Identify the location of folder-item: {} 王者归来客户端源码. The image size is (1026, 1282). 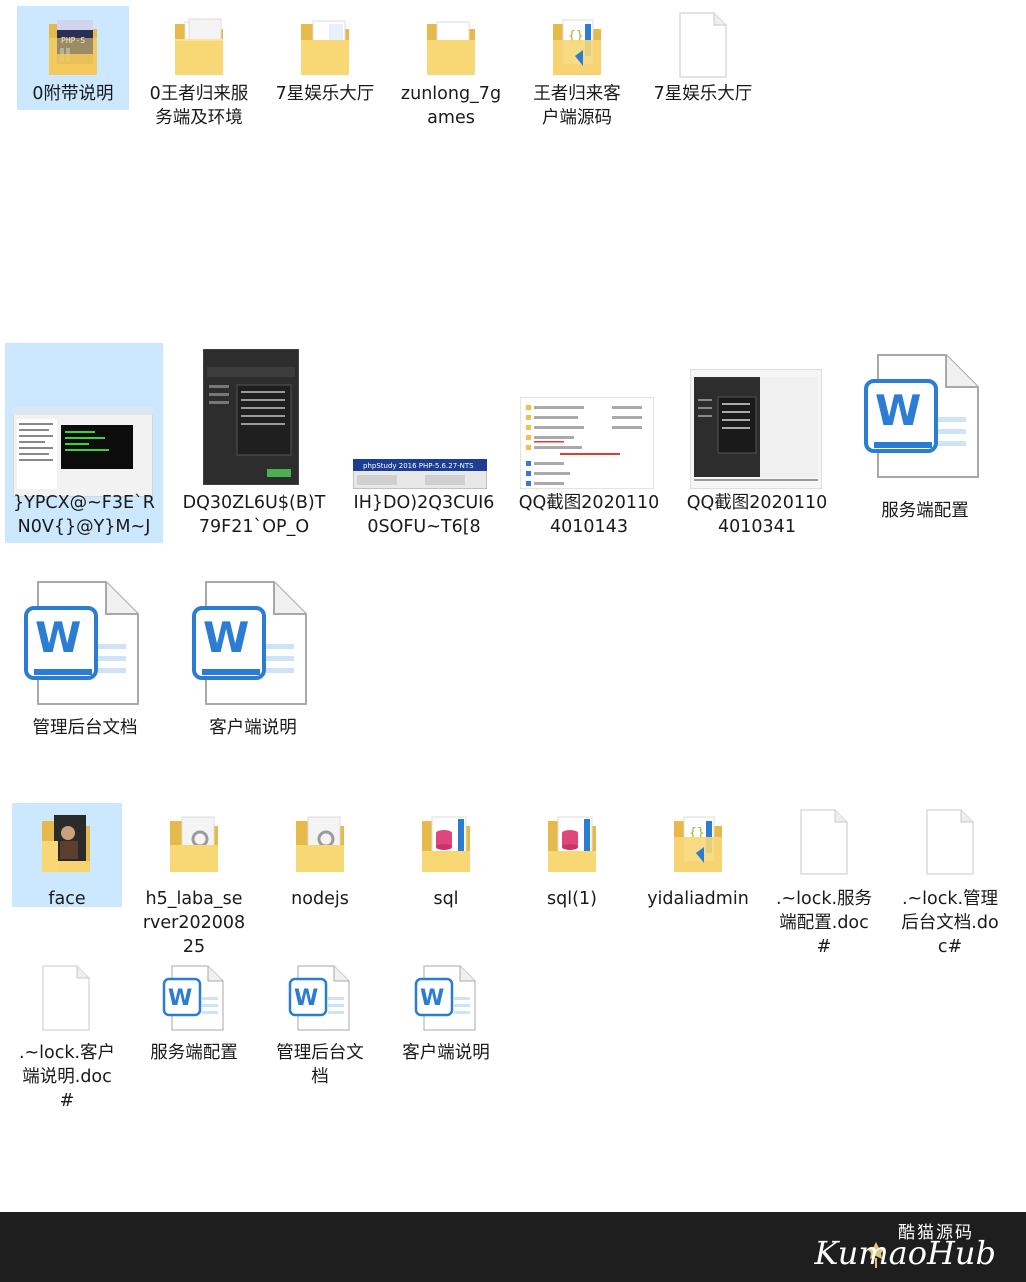
(577, 71).